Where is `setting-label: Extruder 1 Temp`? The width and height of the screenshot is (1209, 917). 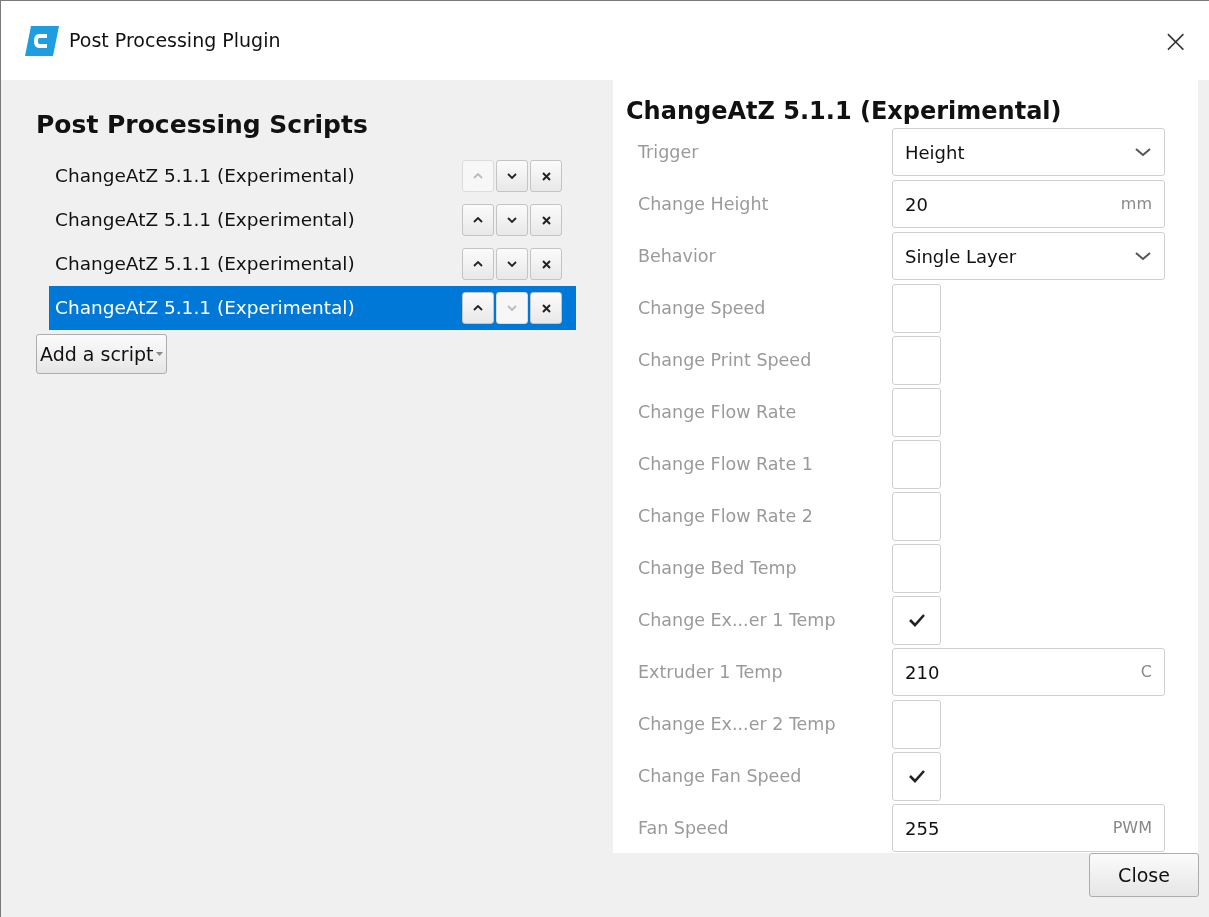 setting-label: Extruder 1 Temp is located at coordinates (710, 672).